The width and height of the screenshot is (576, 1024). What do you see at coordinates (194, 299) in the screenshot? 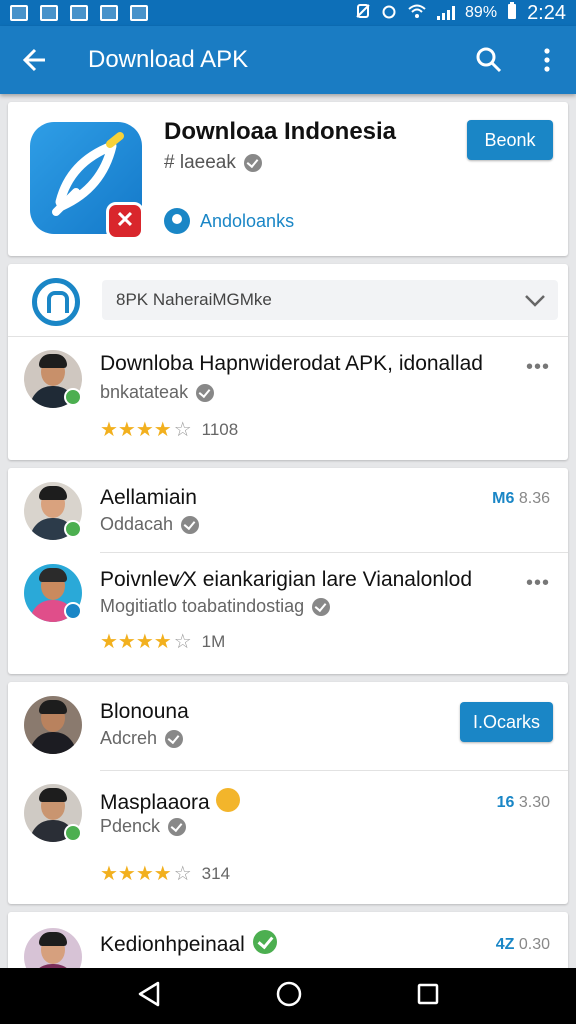
I see `filter-value: 8PK NaheraiMGMke` at bounding box center [194, 299].